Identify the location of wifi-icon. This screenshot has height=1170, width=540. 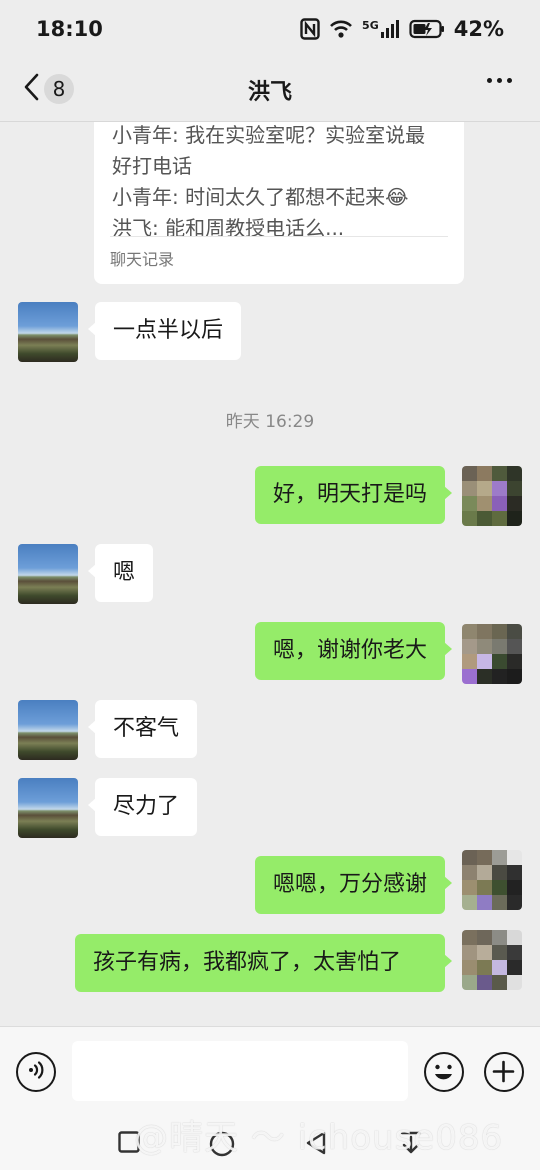
(341, 29).